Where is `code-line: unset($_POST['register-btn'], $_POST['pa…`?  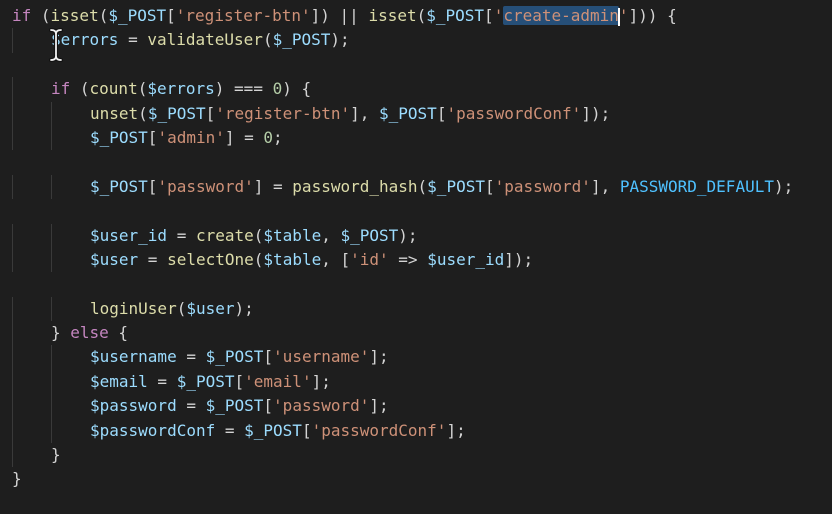
code-line: unset($_POST['register-btn'], $_POST['pa… is located at coordinates (396, 113).